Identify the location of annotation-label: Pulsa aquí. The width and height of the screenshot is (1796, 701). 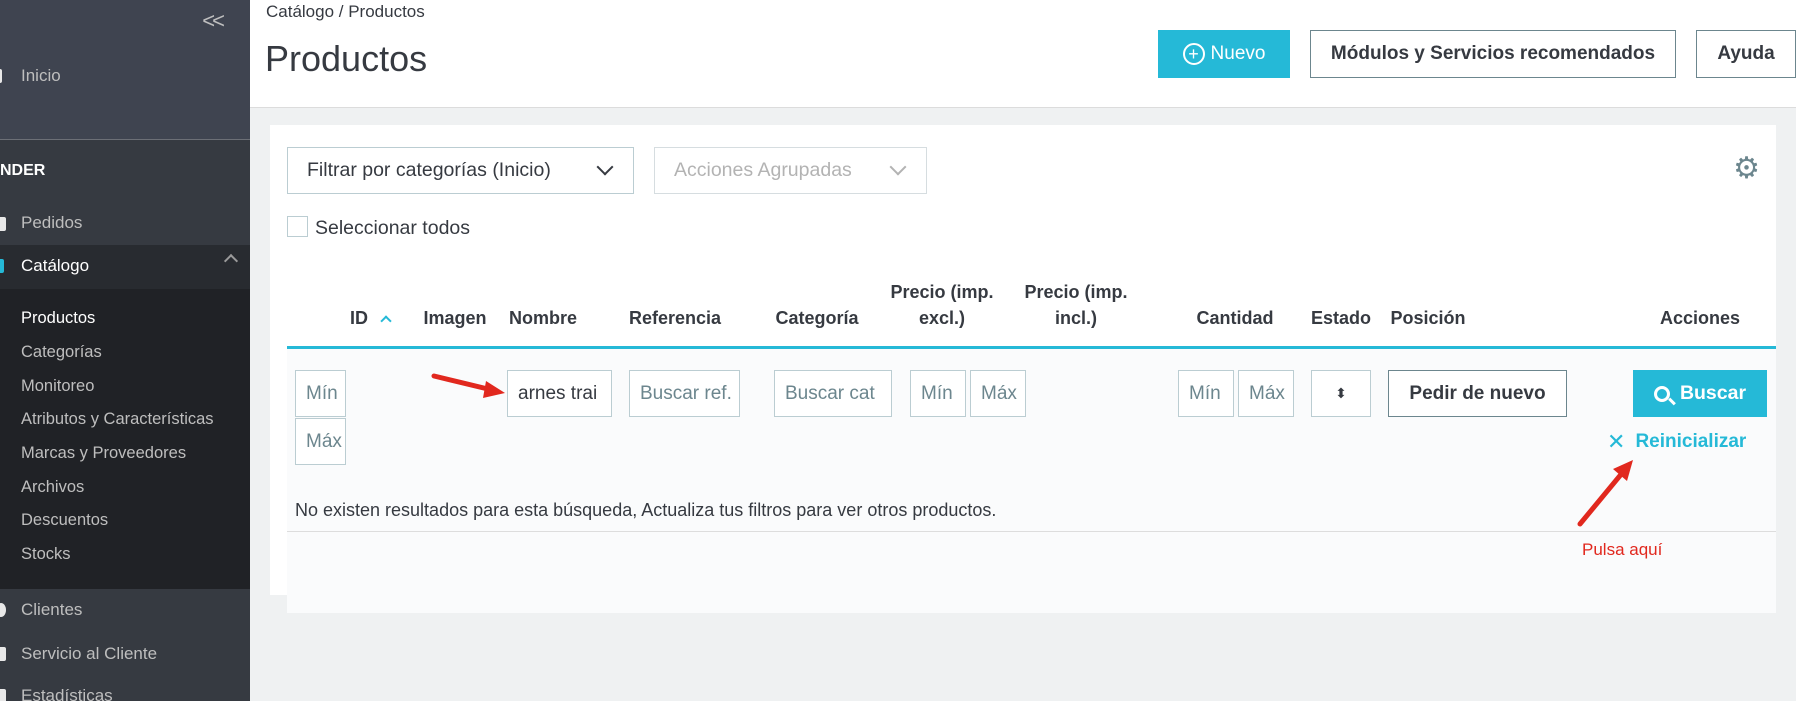
(1622, 549).